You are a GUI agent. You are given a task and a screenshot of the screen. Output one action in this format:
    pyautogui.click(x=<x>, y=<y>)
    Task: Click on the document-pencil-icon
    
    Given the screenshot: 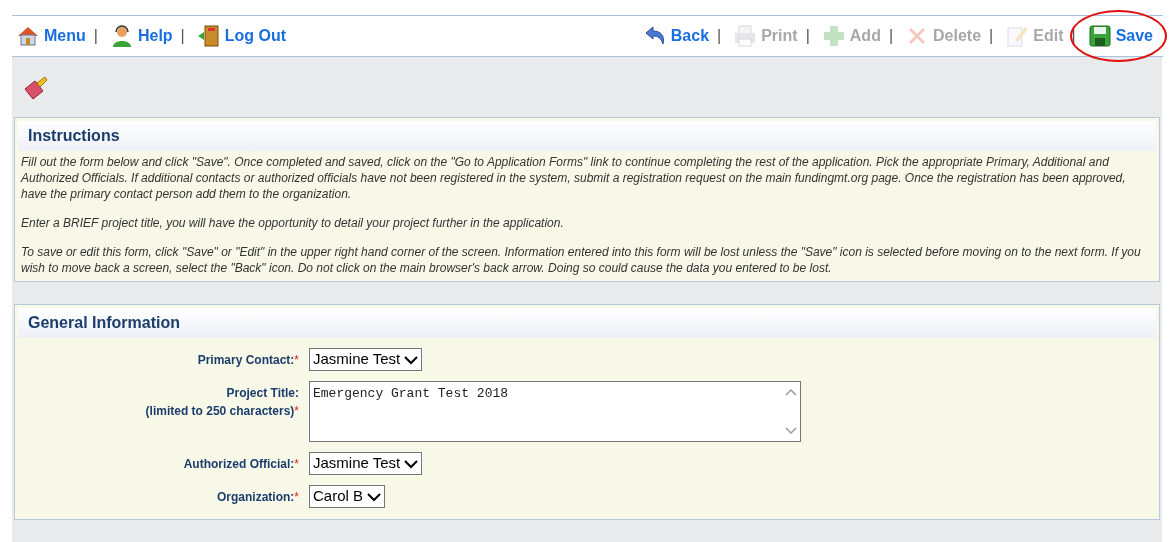 What is the action you would take?
    pyautogui.click(x=1017, y=36)
    